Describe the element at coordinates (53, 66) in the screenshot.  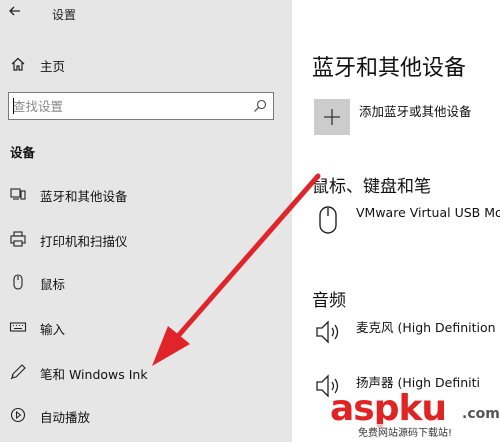
I see `sidebar-item-label: 主页` at that location.